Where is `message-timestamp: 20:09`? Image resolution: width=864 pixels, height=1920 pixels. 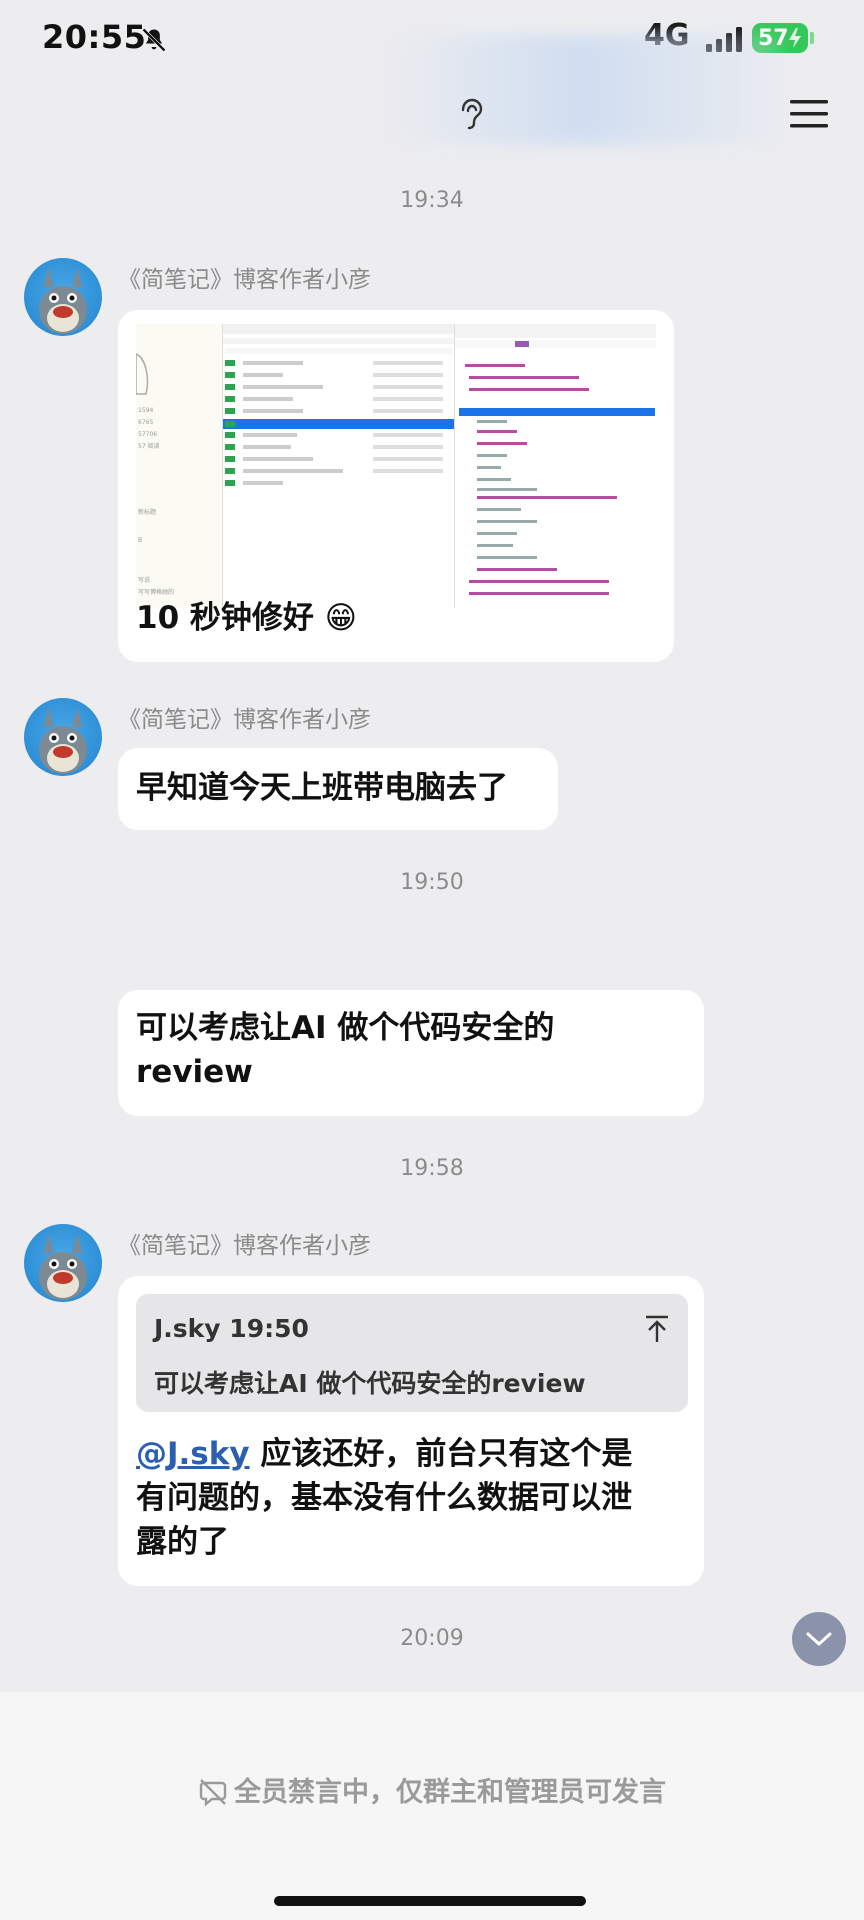
message-timestamp: 20:09 is located at coordinates (432, 1638).